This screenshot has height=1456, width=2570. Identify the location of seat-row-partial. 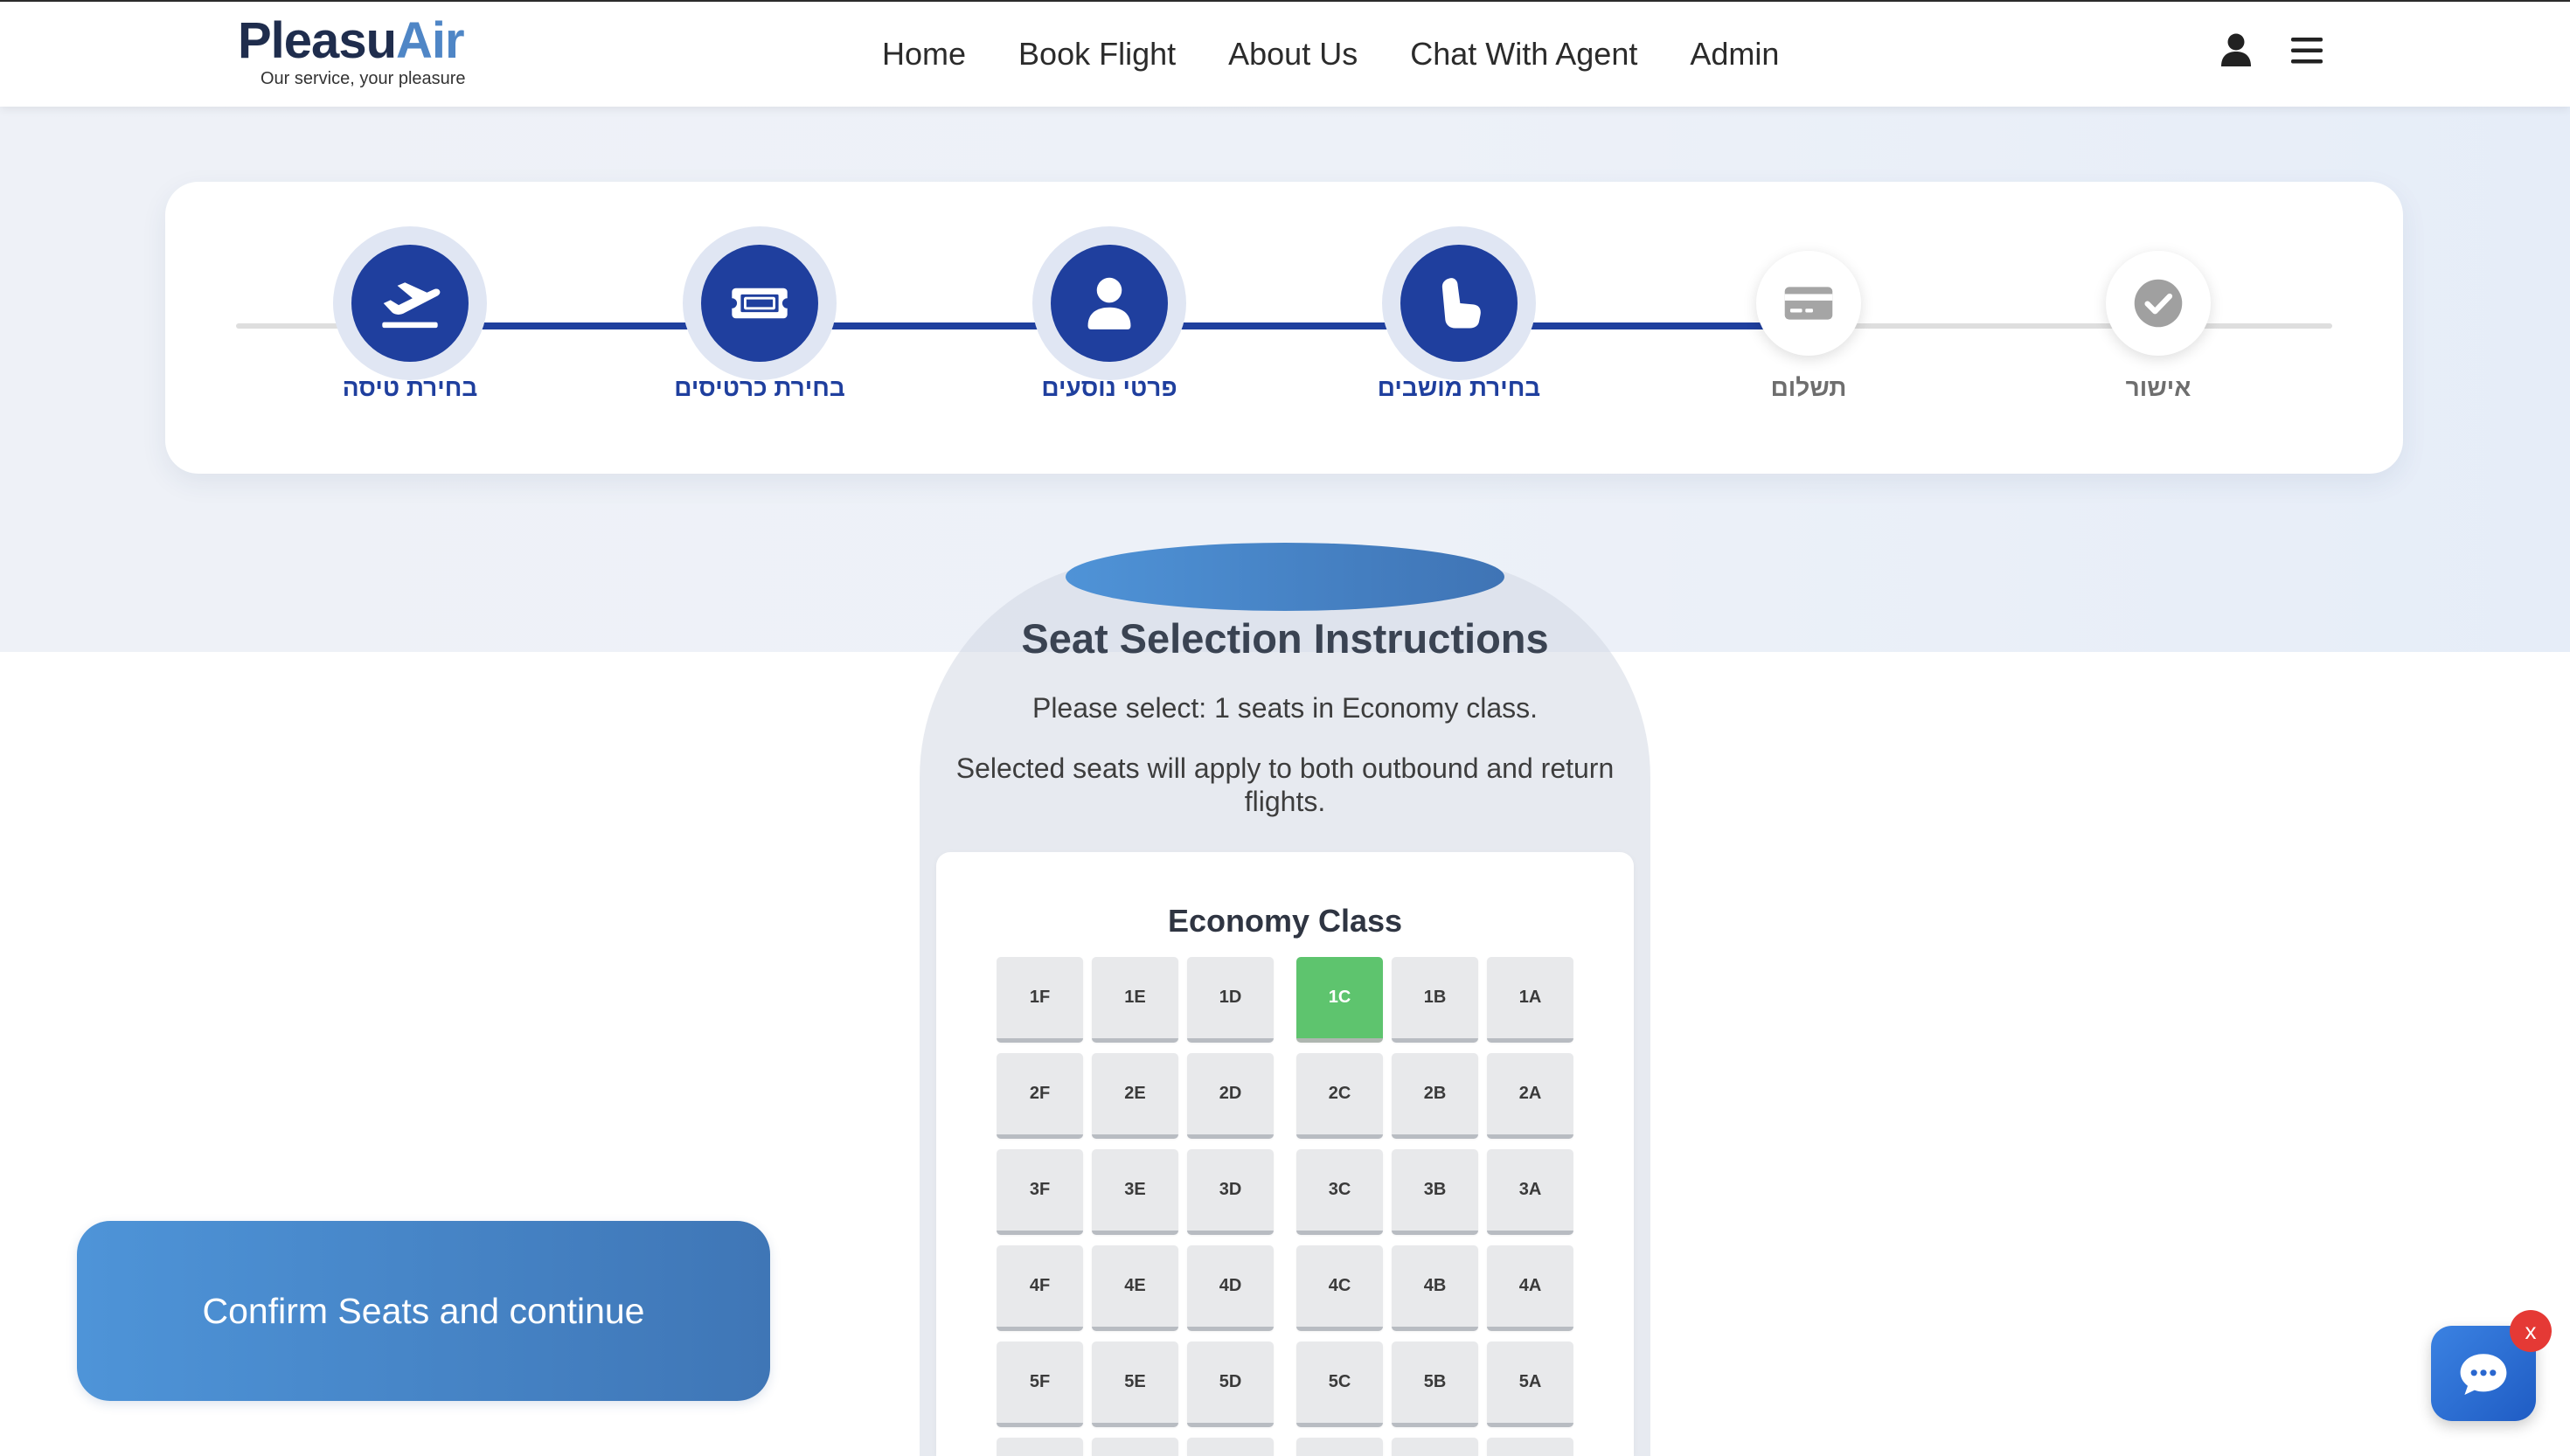
(1285, 1447).